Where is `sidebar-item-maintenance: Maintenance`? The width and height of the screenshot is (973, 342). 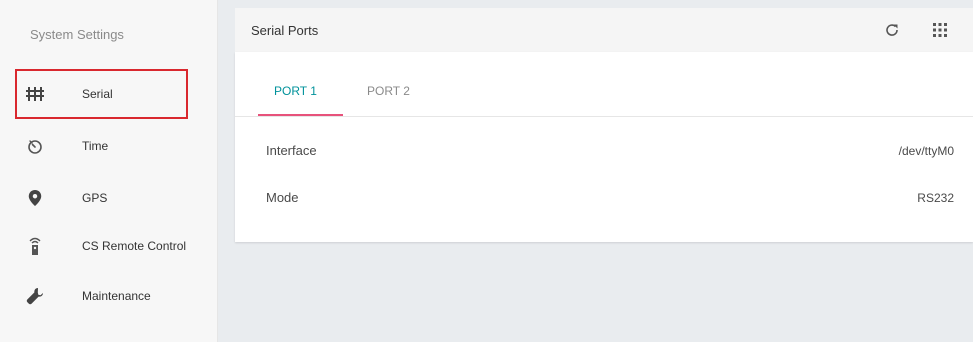
sidebar-item-maintenance: Maintenance is located at coordinates (109, 296).